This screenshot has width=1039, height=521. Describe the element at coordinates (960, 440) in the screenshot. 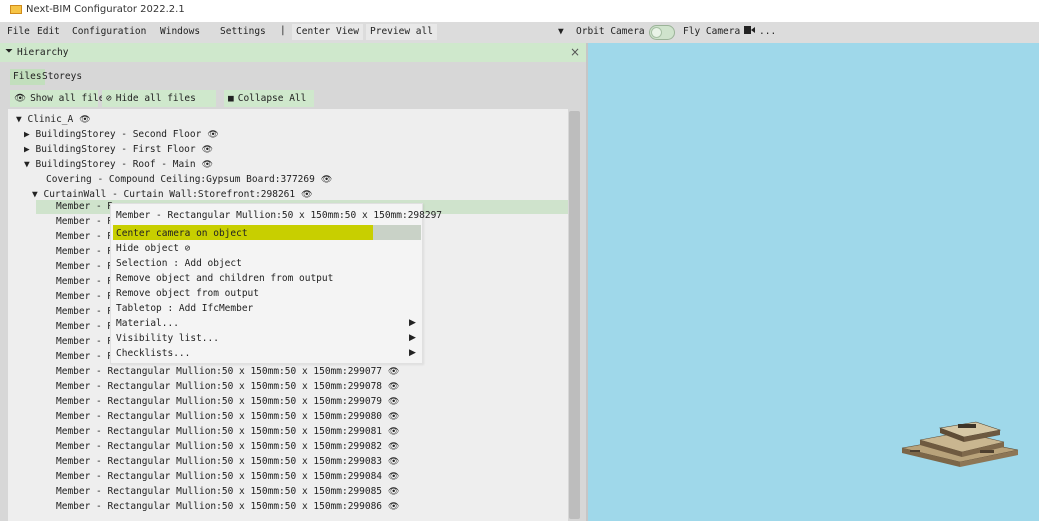

I see `building-model` at that location.